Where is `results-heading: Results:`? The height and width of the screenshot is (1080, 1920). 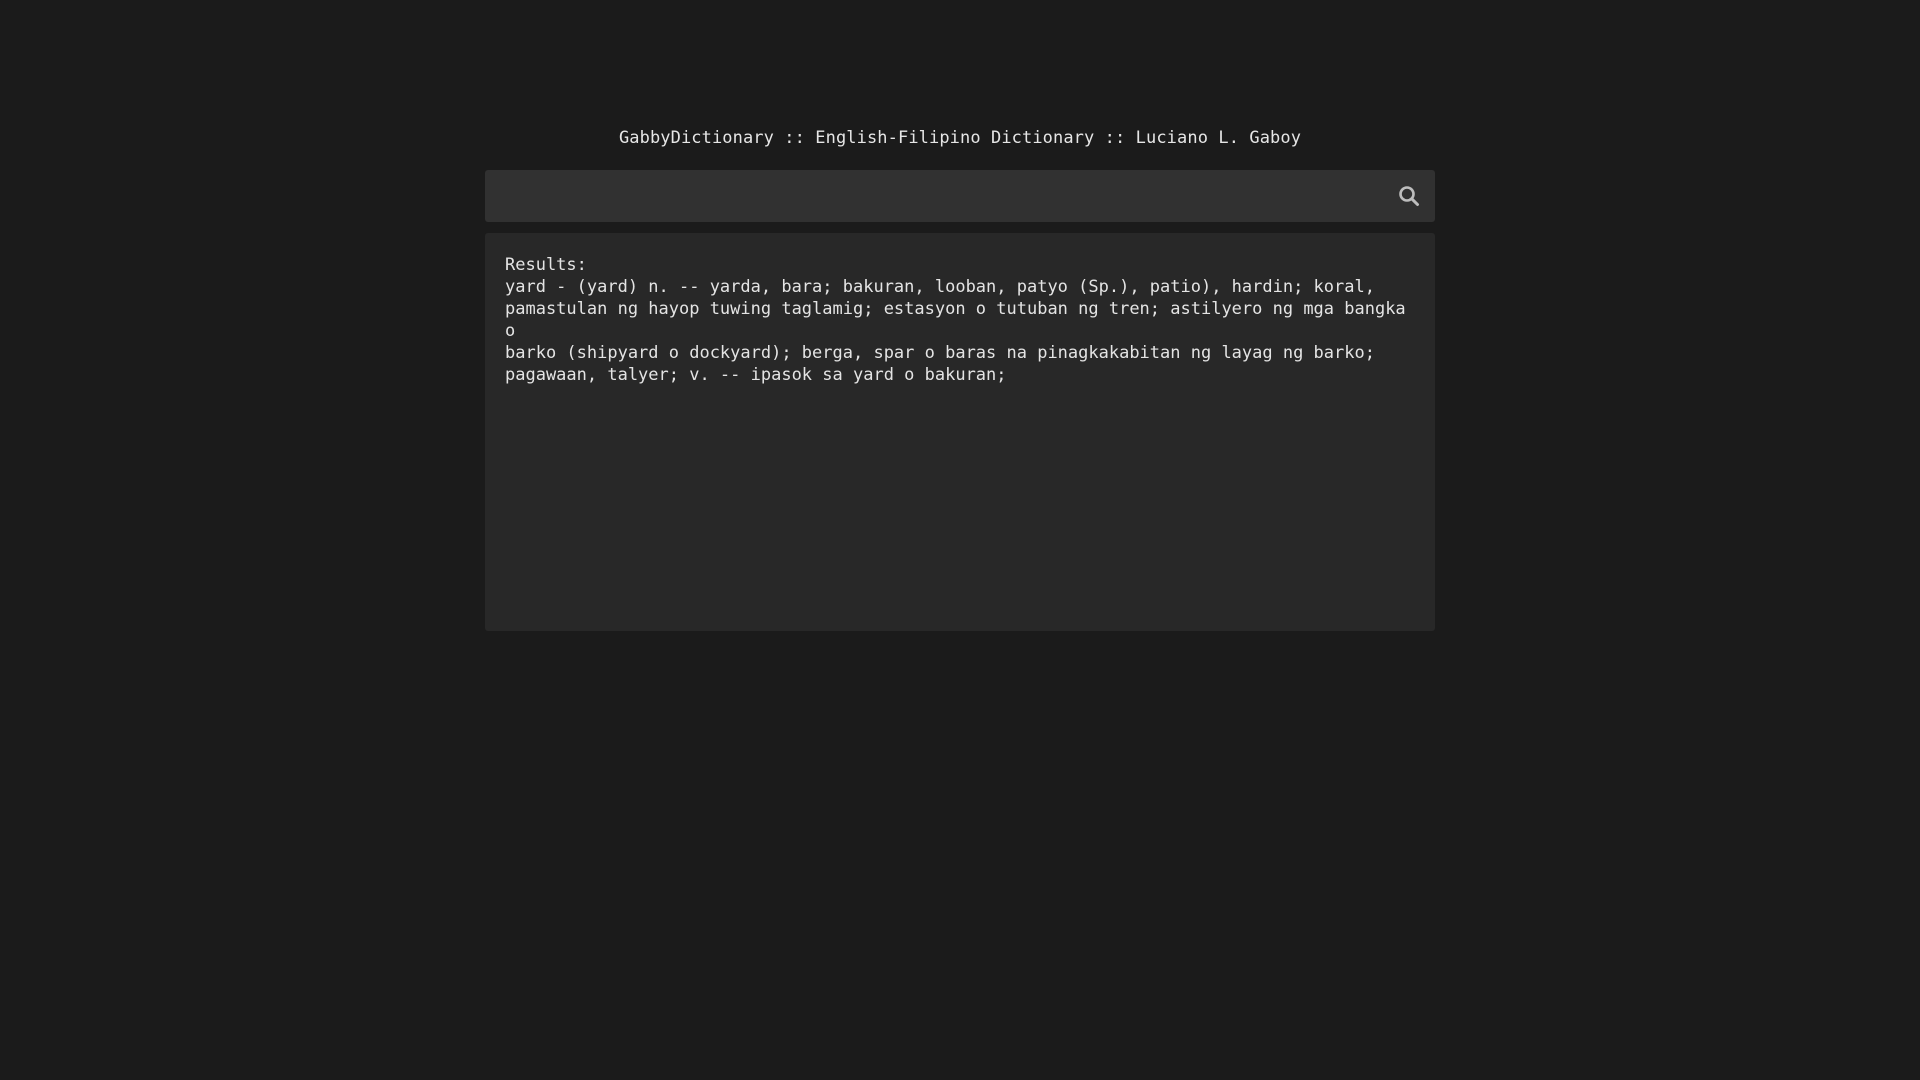 results-heading: Results: is located at coordinates (546, 265).